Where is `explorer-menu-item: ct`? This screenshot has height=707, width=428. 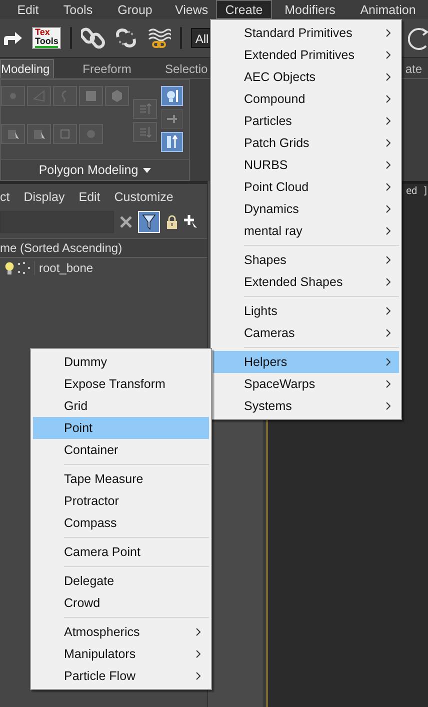
explorer-menu-item: ct is located at coordinates (5, 197).